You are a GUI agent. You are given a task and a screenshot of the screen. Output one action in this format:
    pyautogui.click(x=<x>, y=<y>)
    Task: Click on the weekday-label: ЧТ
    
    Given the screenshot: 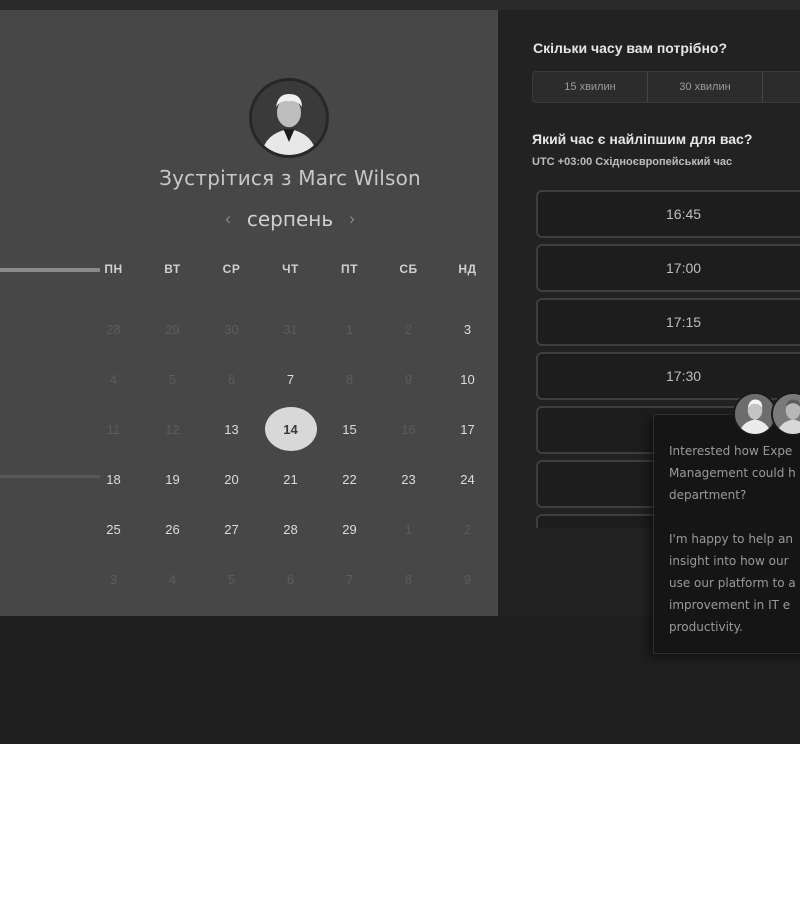 What is the action you would take?
    pyautogui.click(x=290, y=269)
    